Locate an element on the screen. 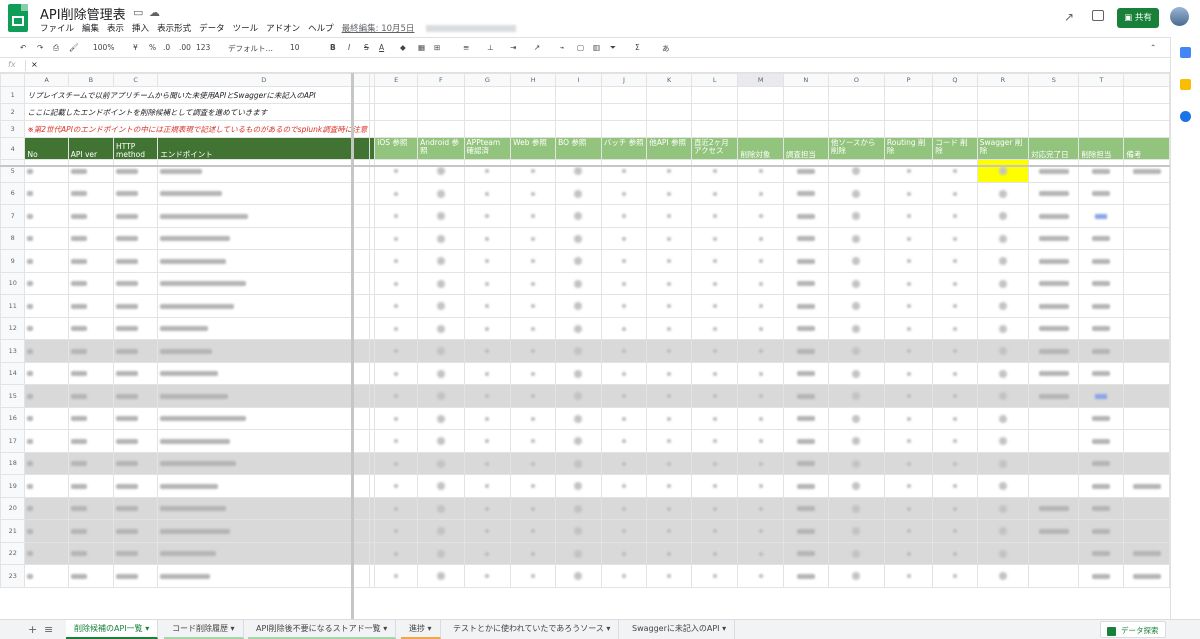  strikethrough-button: S is located at coordinates (366, 47).